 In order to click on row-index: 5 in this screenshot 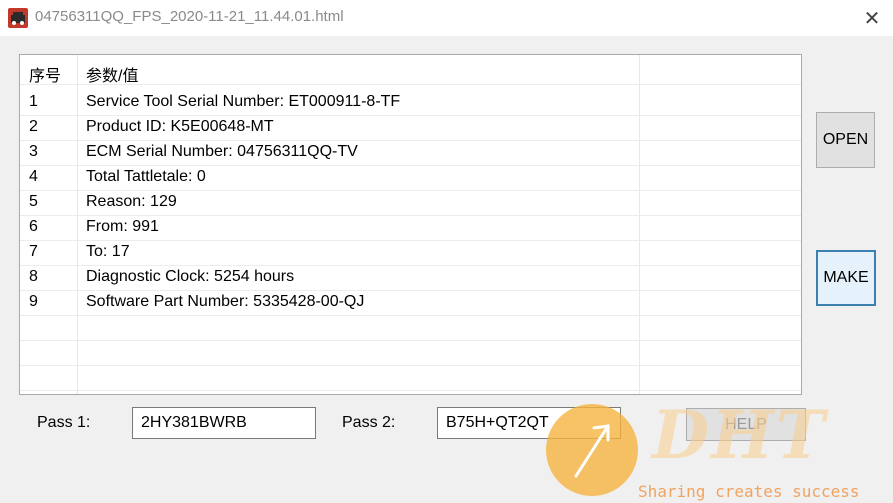, I will do `click(33, 201)`.